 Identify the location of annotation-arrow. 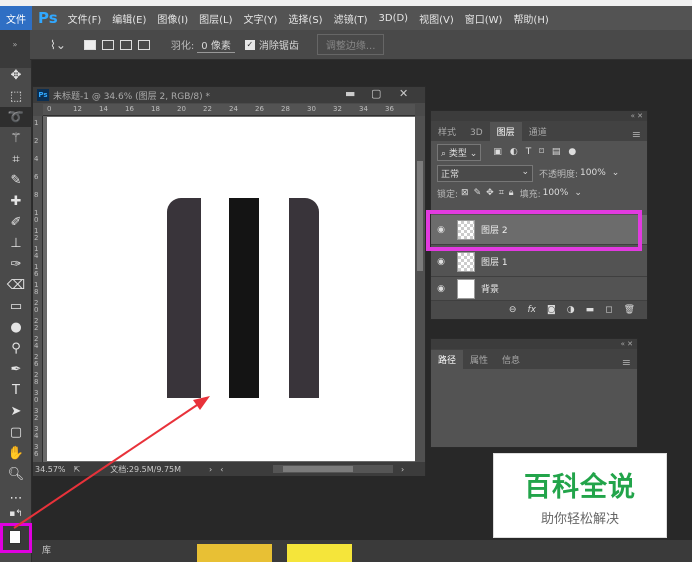
(111, 462).